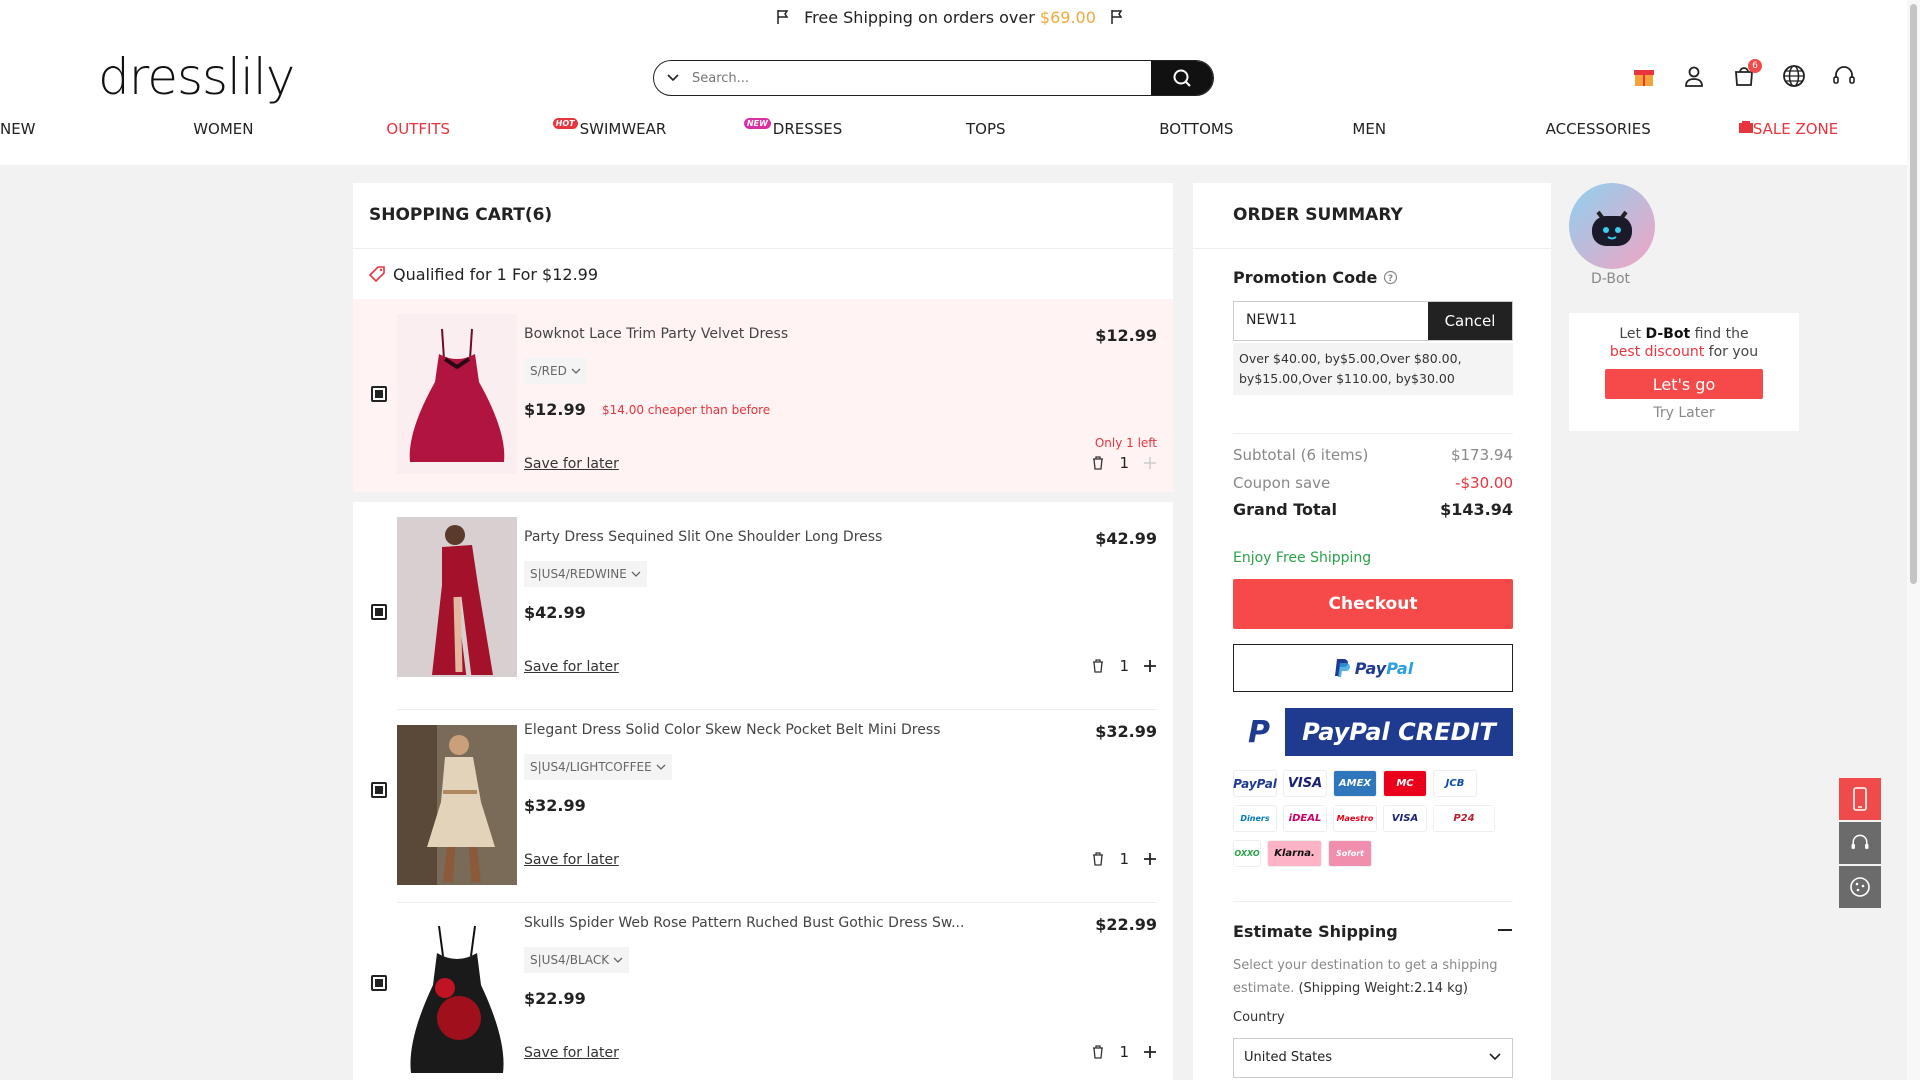 The height and width of the screenshot is (1080, 1920). Describe the element at coordinates (1626, 129) in the screenshot. I see `nav-accessories: ACCESSORIES` at that location.